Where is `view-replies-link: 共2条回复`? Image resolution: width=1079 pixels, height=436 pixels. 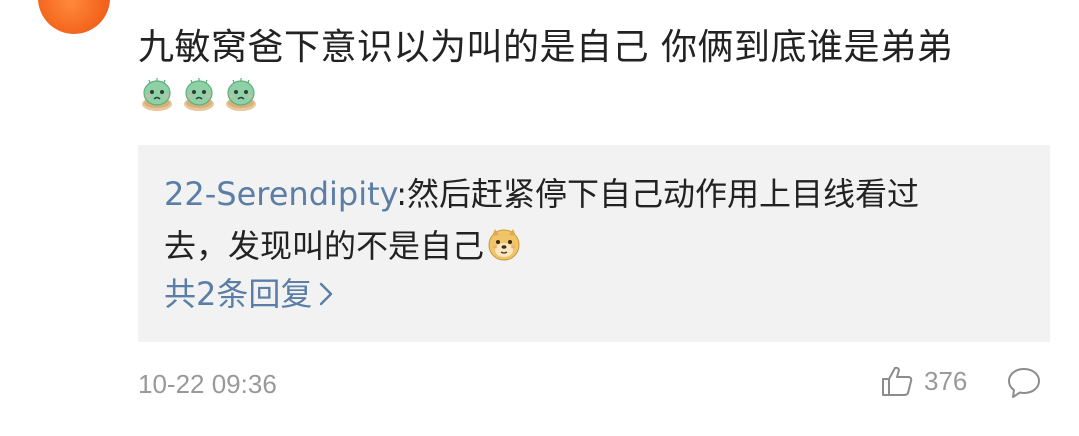
view-replies-link: 共2条回复 is located at coordinates (249, 294).